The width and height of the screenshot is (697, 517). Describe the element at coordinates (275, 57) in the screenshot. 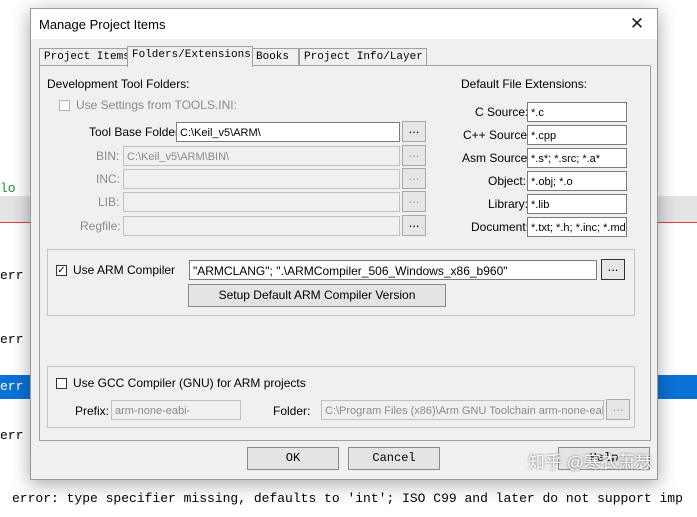

I see `tab-books: Books` at that location.